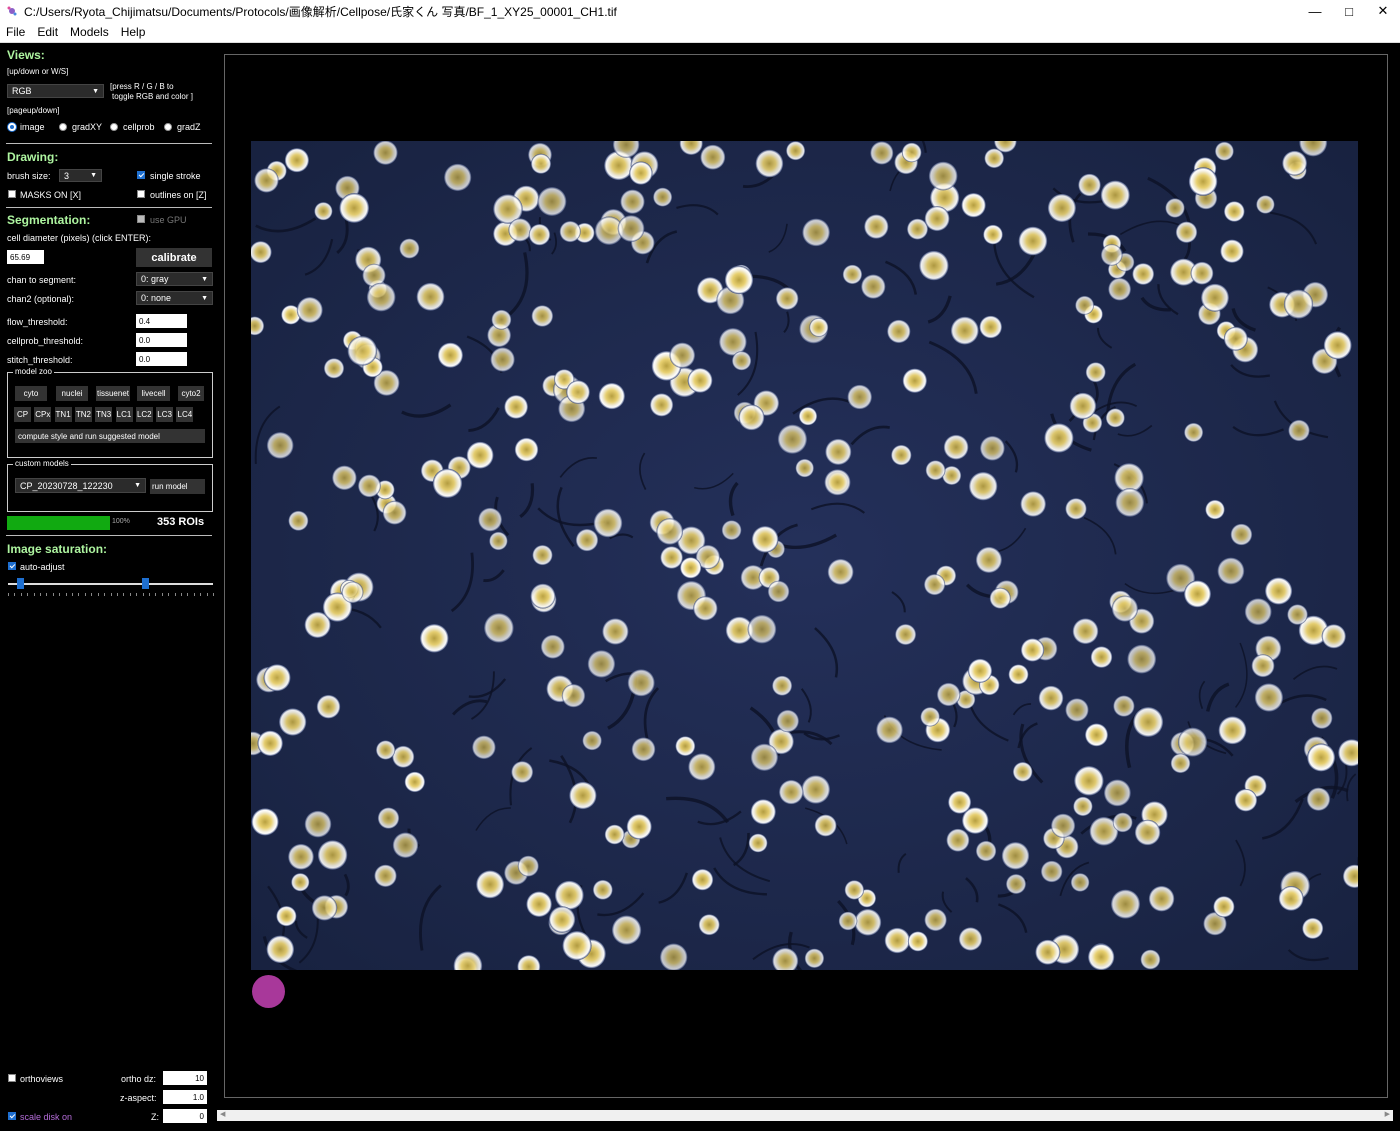  Describe the element at coordinates (31, 393) in the screenshot. I see `model-zoo-cyto-button: cyto` at that location.